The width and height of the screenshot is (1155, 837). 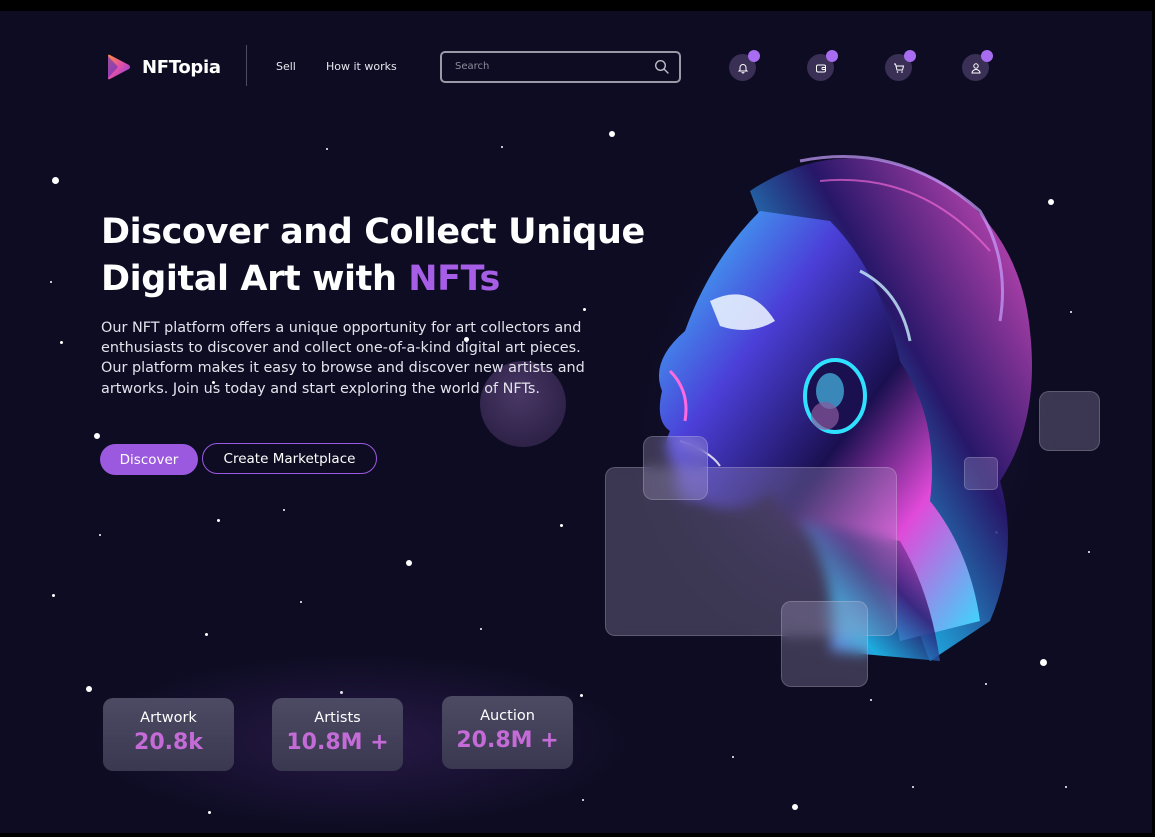 I want to click on stat-label: Artwork, so click(x=168, y=718).